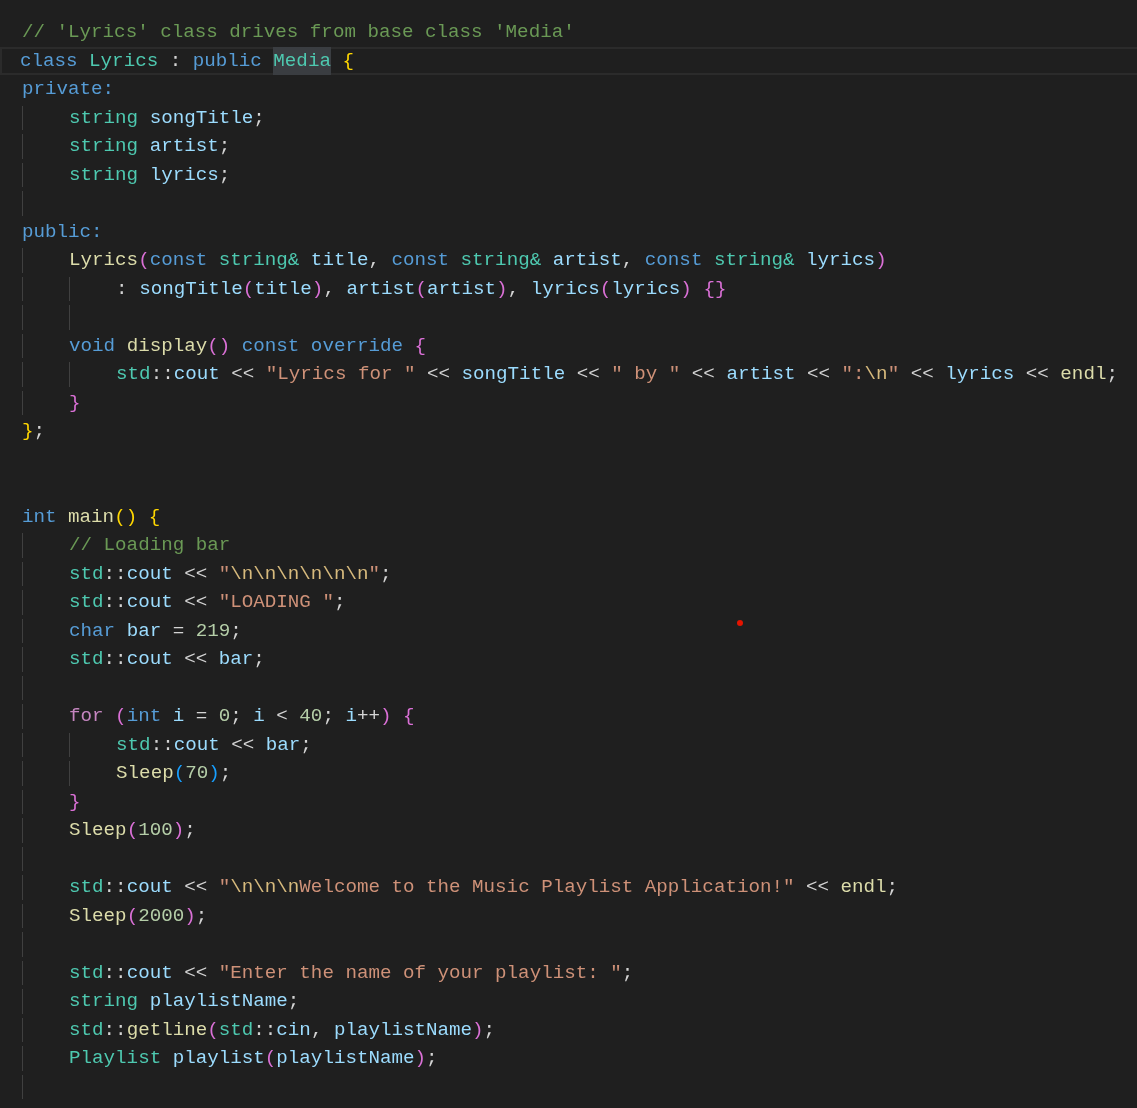  What do you see at coordinates (174, 773) in the screenshot?
I see `code-line: Sleep(70);` at bounding box center [174, 773].